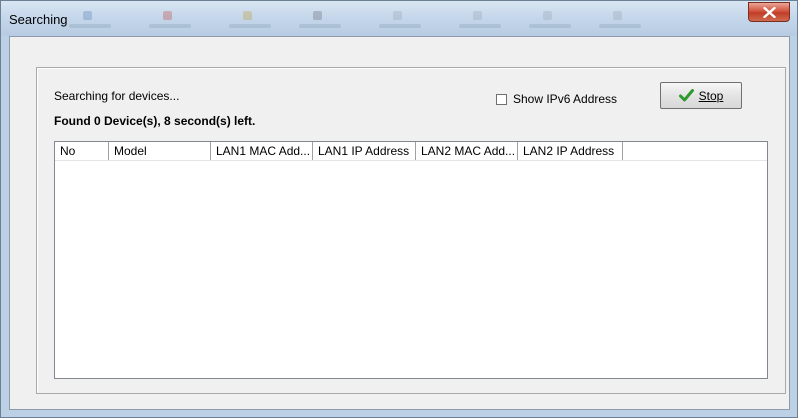 The image size is (798, 418). Describe the element at coordinates (711, 95) in the screenshot. I see `stop-button-label: Stop` at that location.